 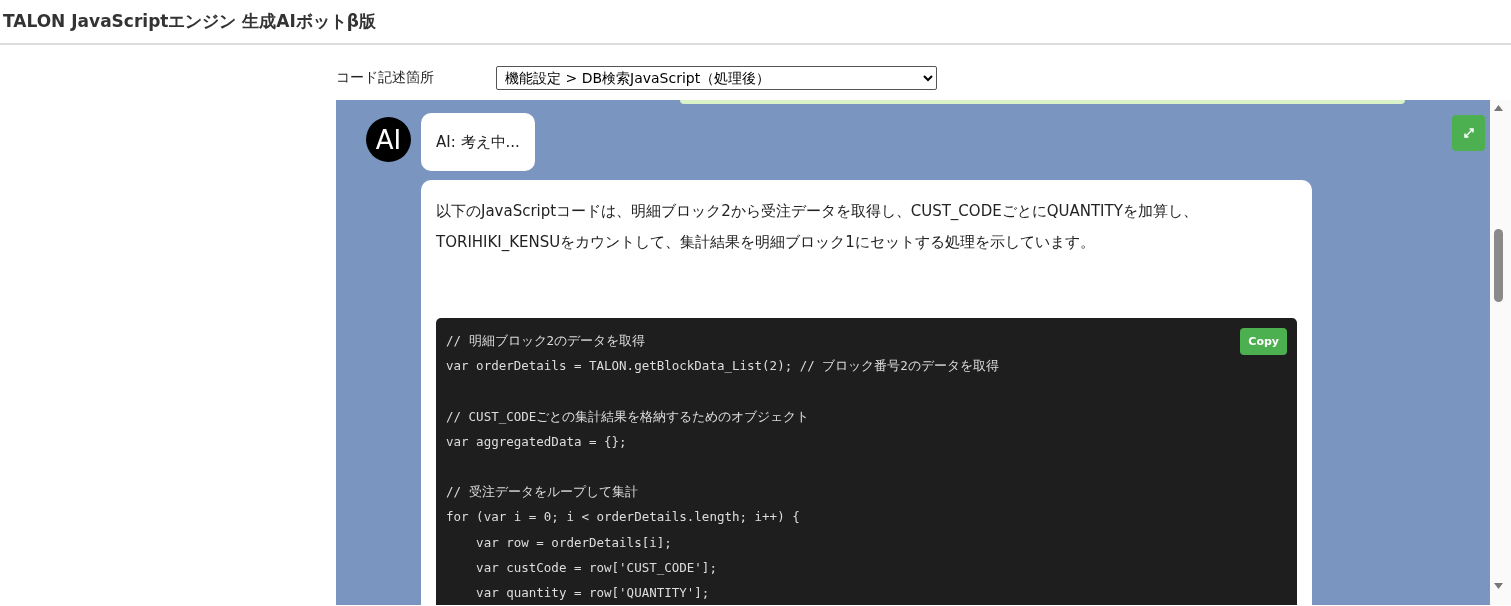 I want to click on ai-avatar: AI, so click(x=388, y=139).